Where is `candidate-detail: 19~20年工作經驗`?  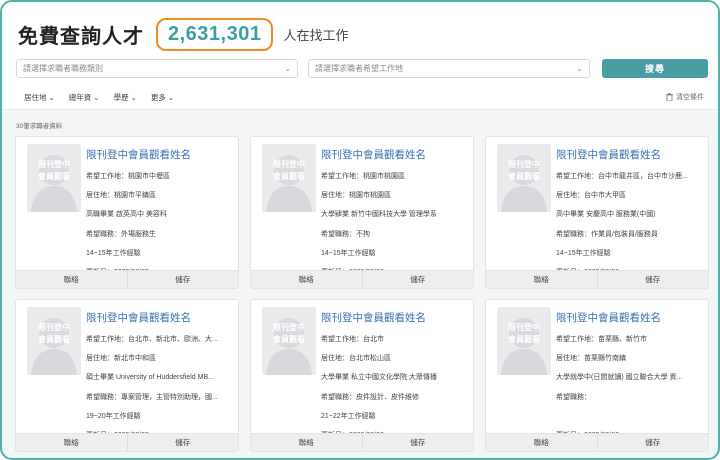 candidate-detail: 19~20年工作經驗 is located at coordinates (113, 416).